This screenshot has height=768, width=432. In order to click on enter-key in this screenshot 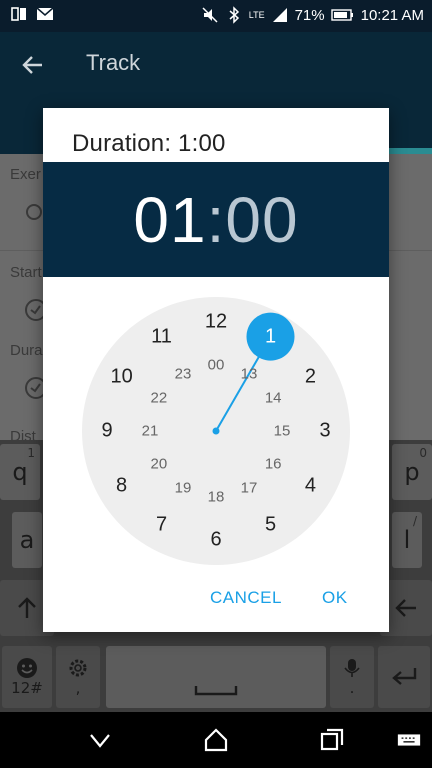, I will do `click(404, 677)`.